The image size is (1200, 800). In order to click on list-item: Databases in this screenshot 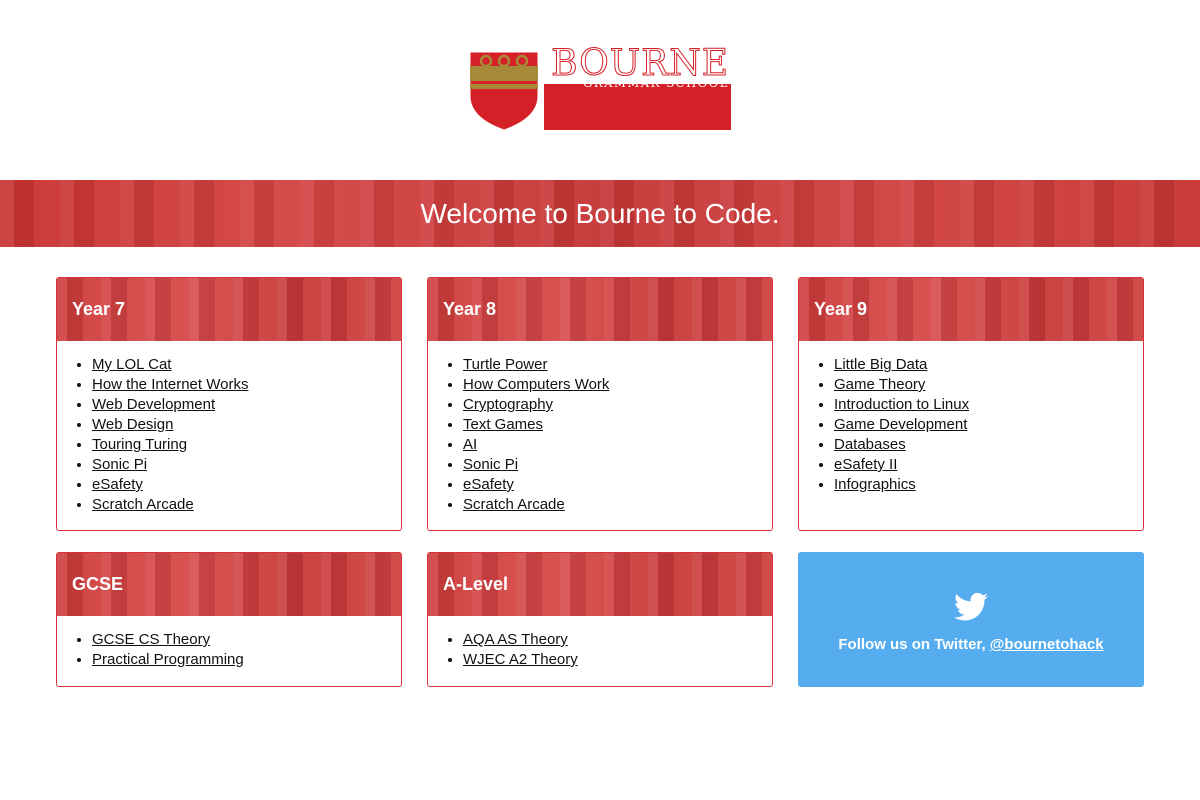, I will do `click(988, 445)`.